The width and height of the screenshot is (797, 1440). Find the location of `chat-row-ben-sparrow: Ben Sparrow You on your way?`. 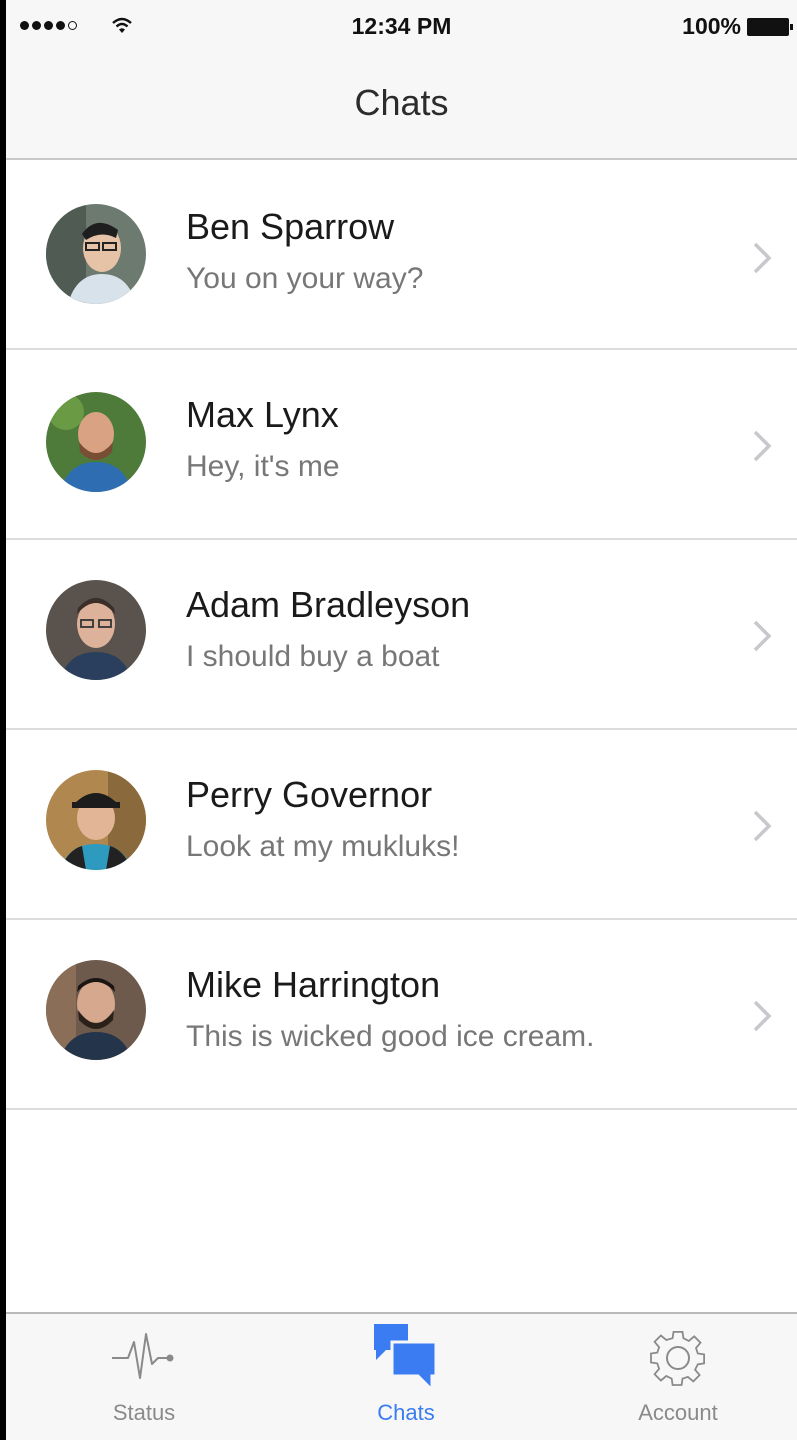

chat-row-ben-sparrow: Ben Sparrow You on your way? is located at coordinates (401, 255).